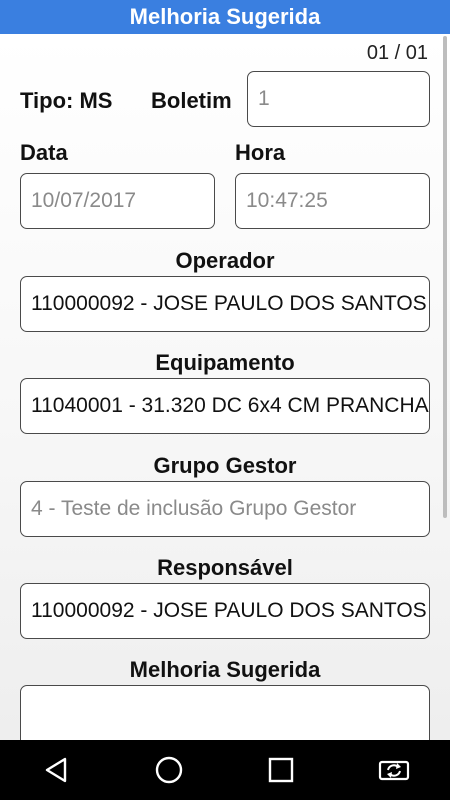 The image size is (450, 800). Describe the element at coordinates (225, 712) in the screenshot. I see `melhoria-textarea` at that location.